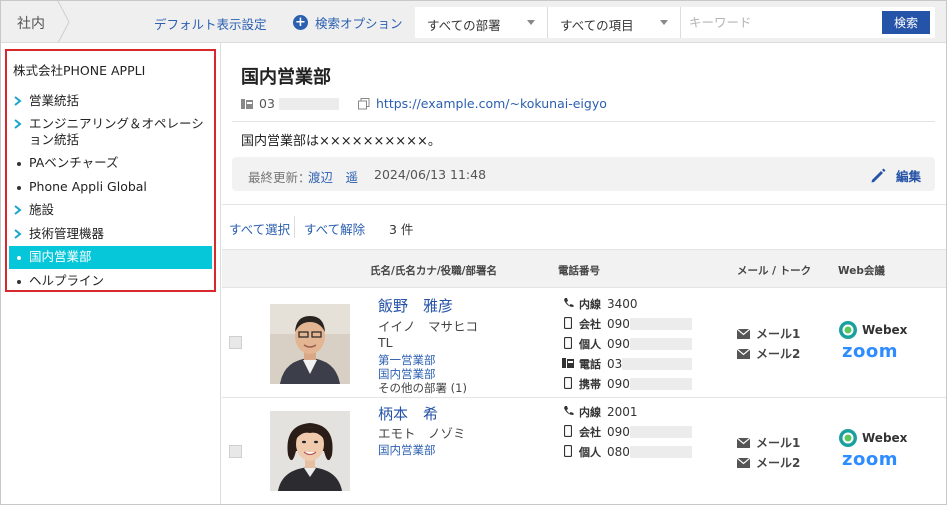 The height and width of the screenshot is (505, 947). Describe the element at coordinates (627, 364) in the screenshot. I see `phone-entry: 電話 03` at that location.